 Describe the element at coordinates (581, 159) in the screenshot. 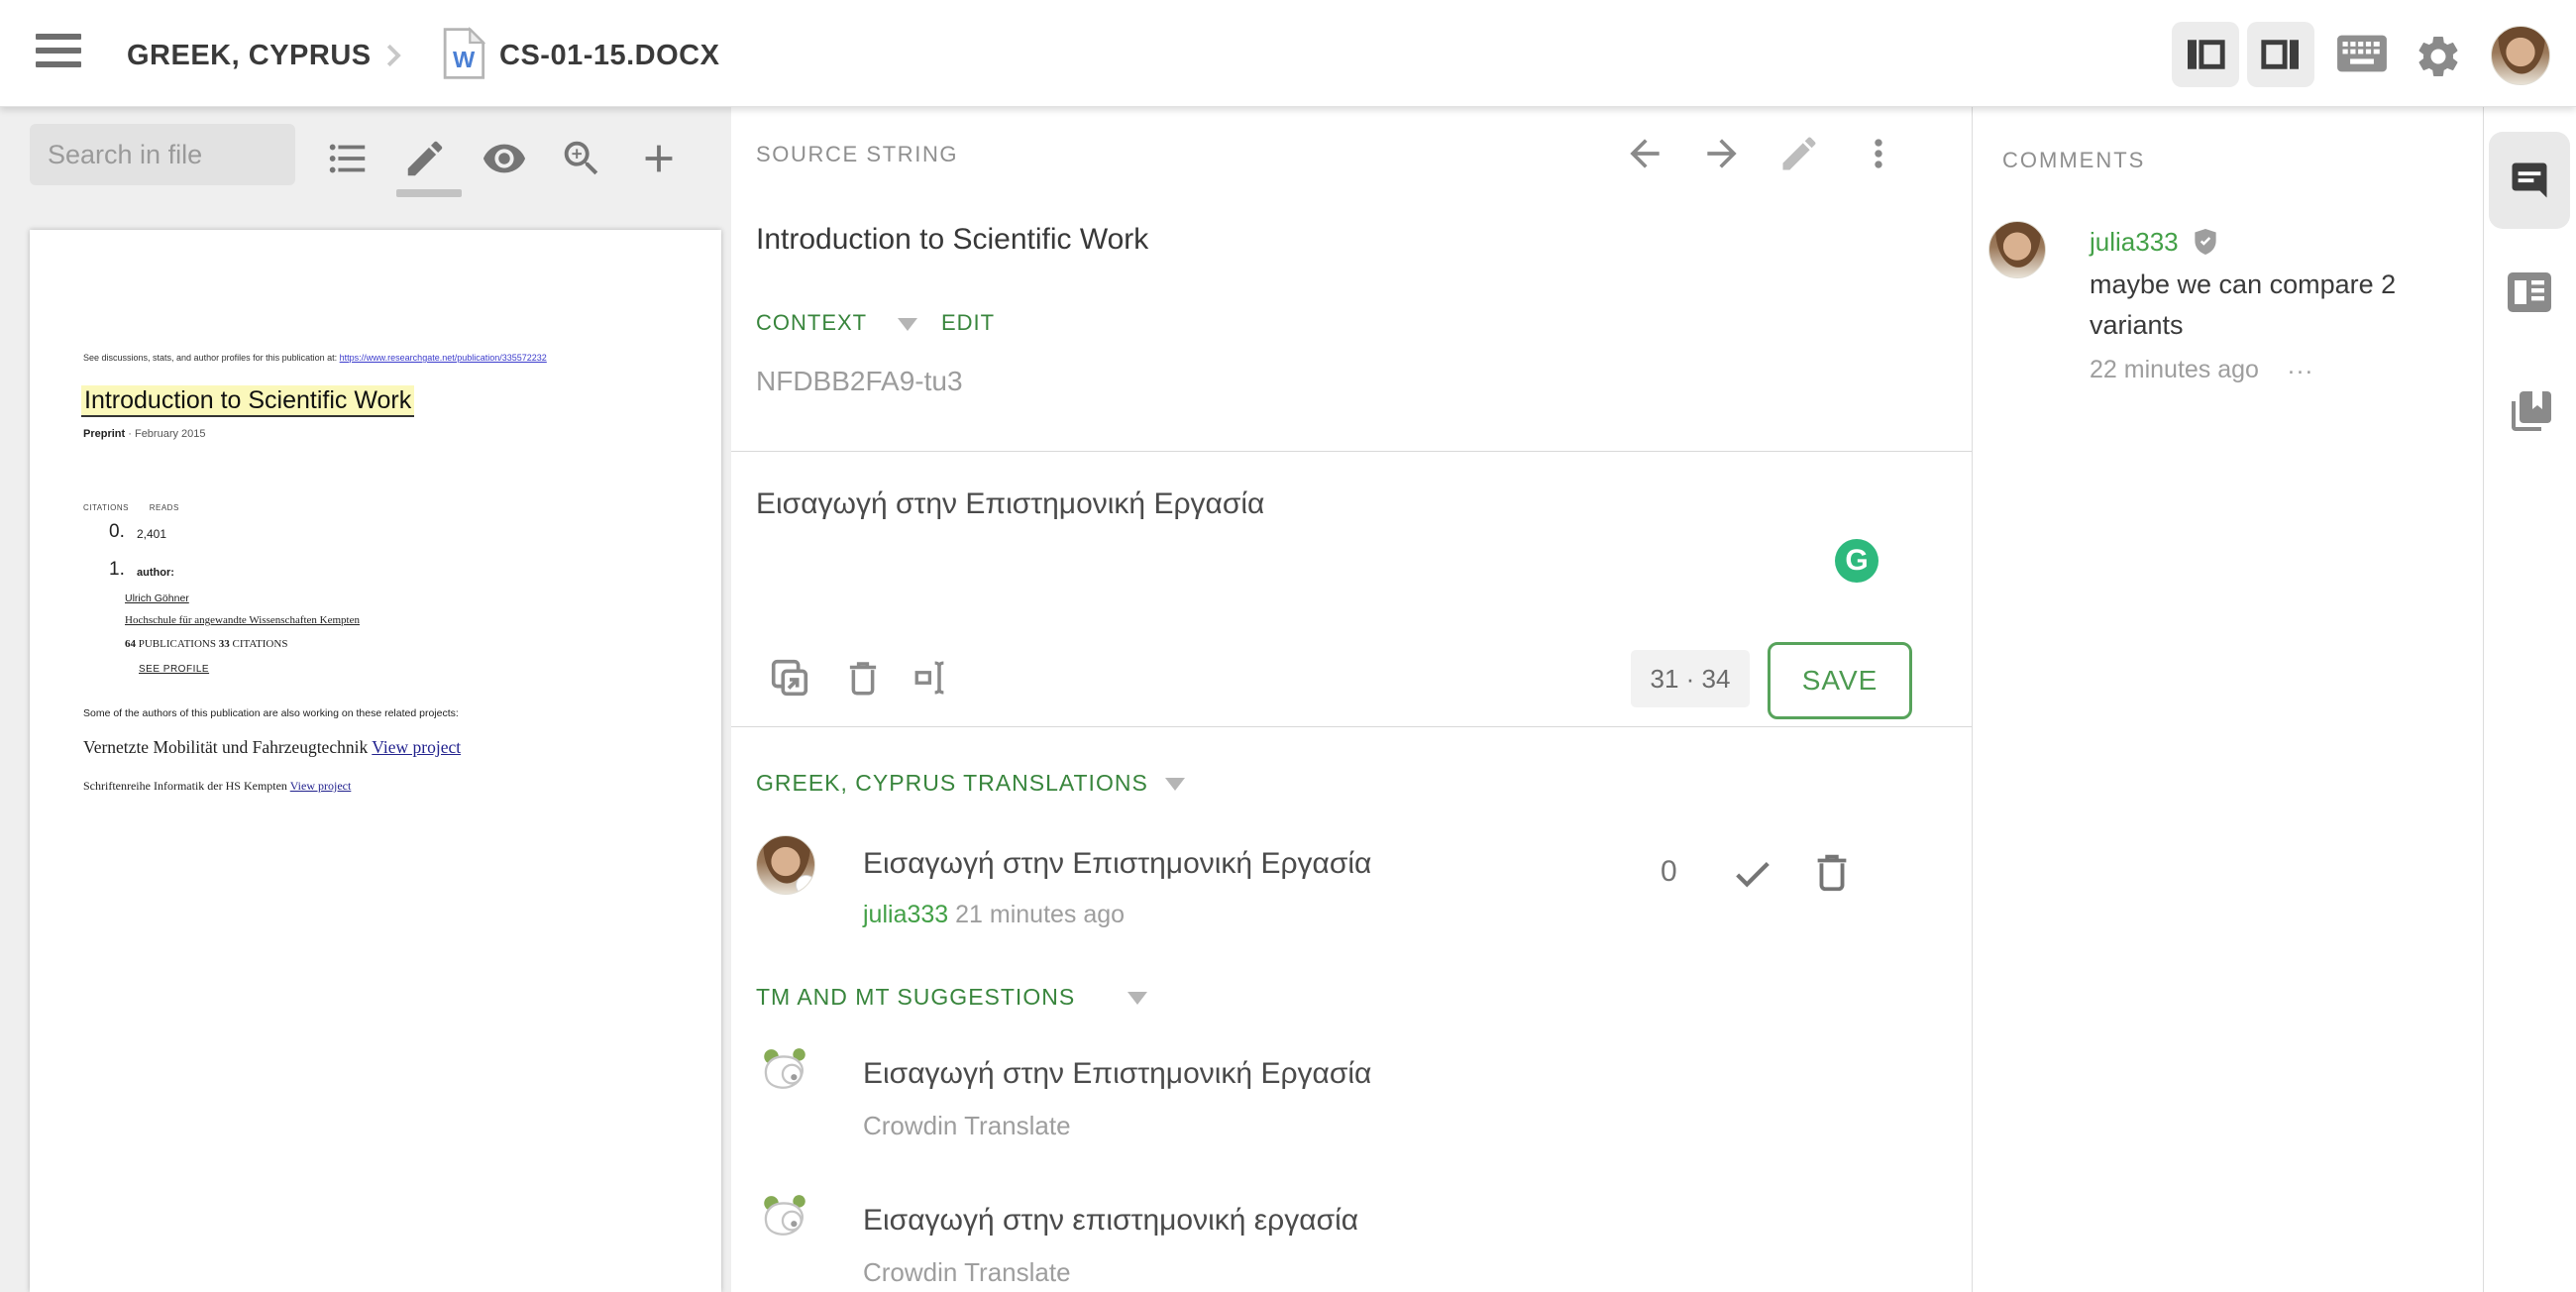

I see `zoom-in-icon` at that location.